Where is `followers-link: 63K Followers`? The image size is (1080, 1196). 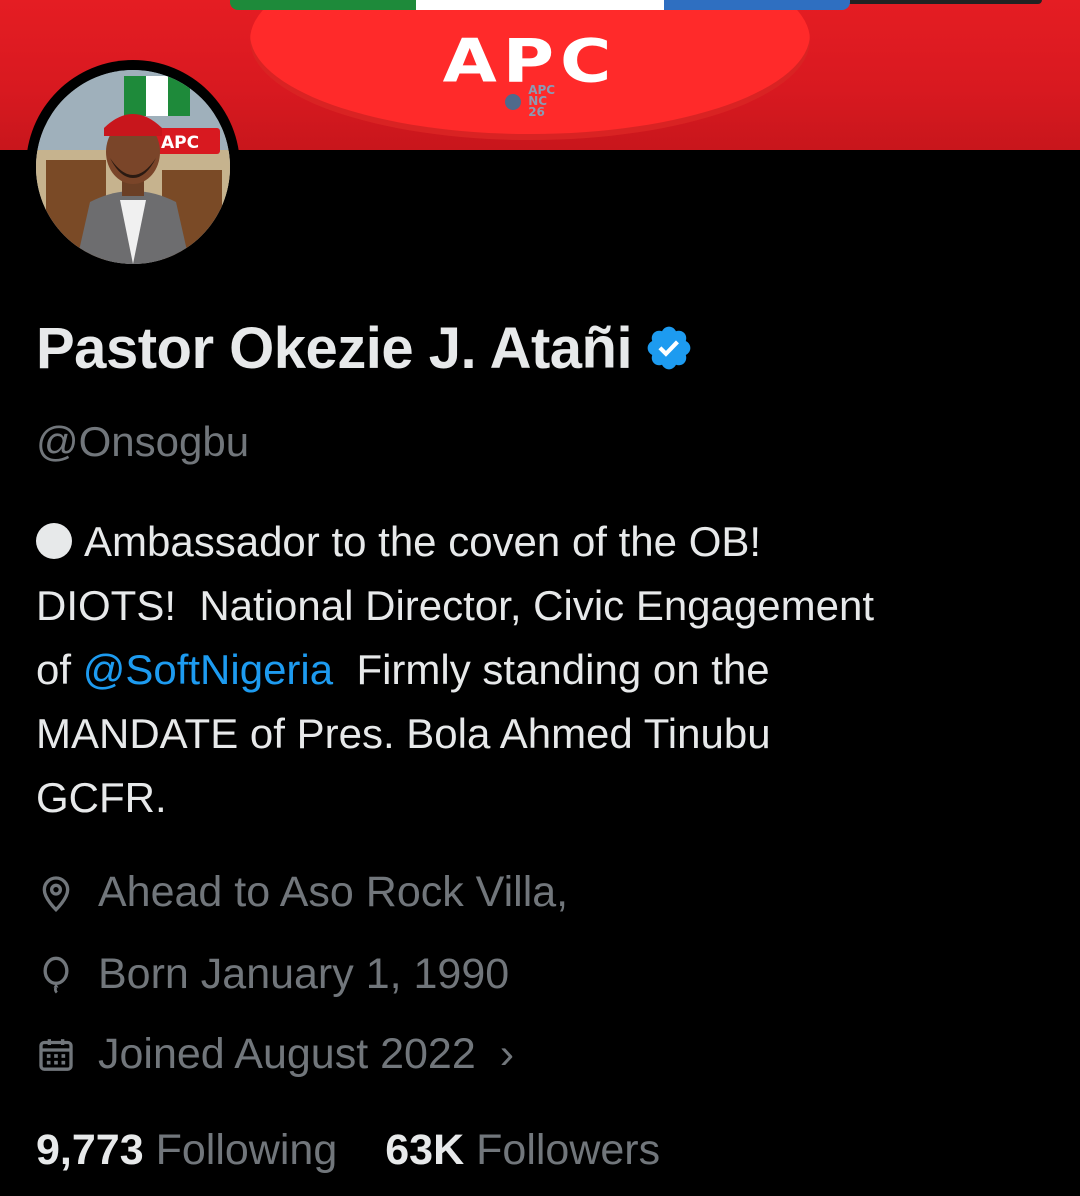
followers-link: 63K Followers is located at coordinates (522, 1150).